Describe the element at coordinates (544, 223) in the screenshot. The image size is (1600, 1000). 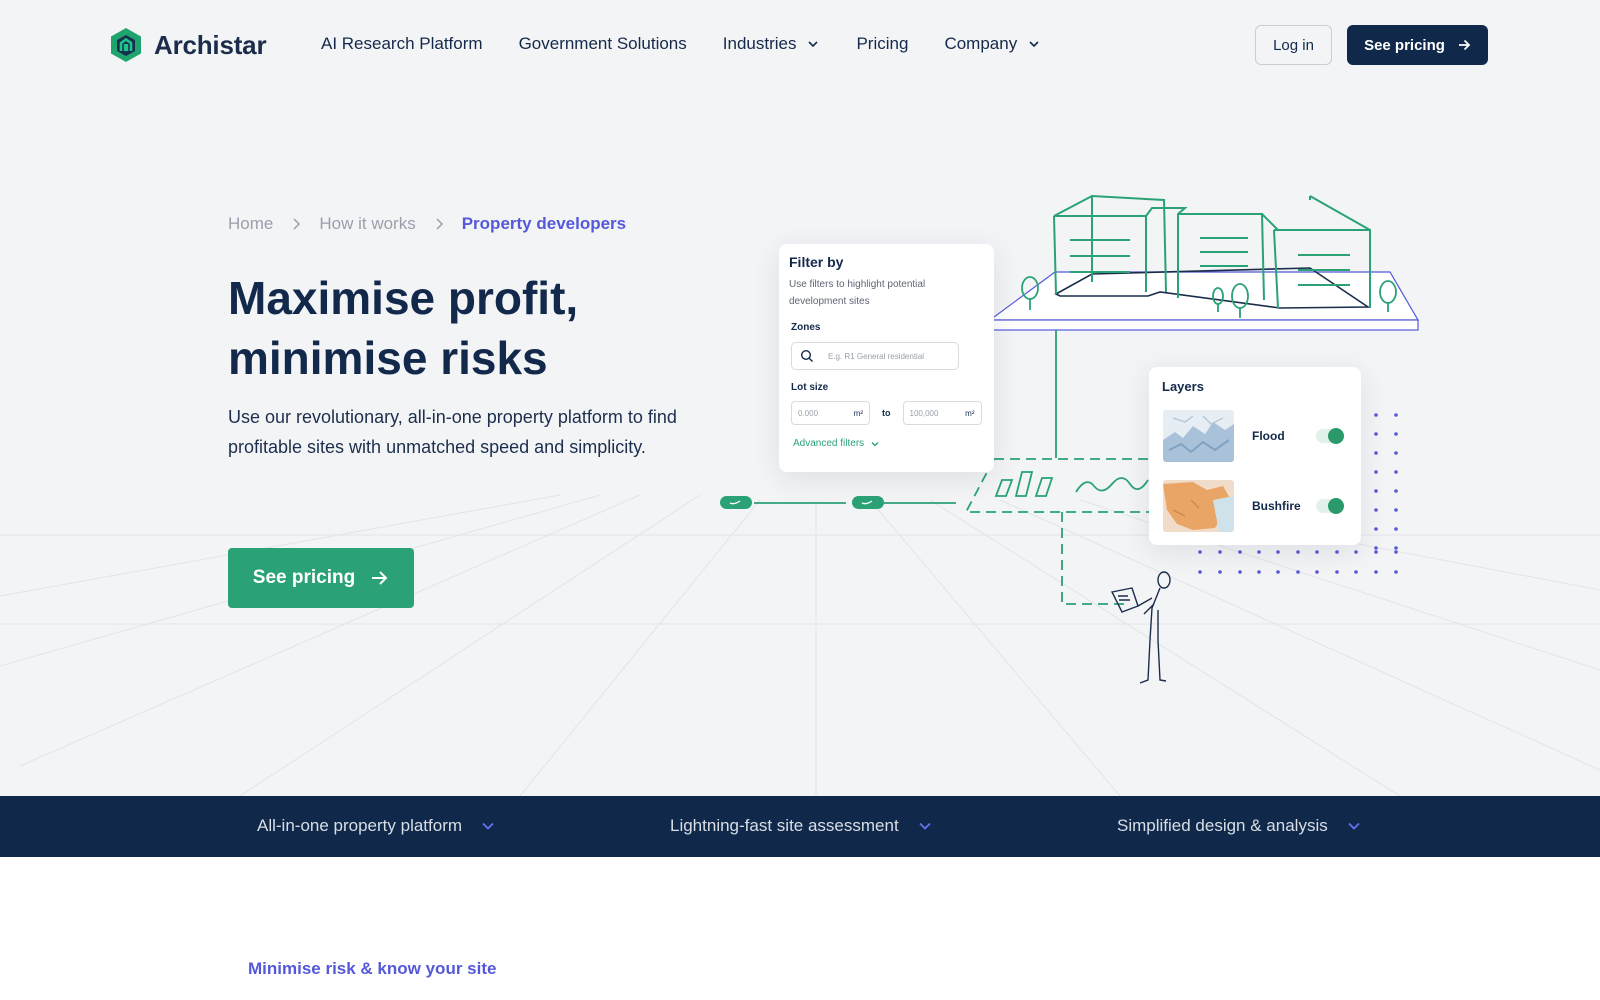
I see `breadcrumb-property-developers: Property developers` at that location.